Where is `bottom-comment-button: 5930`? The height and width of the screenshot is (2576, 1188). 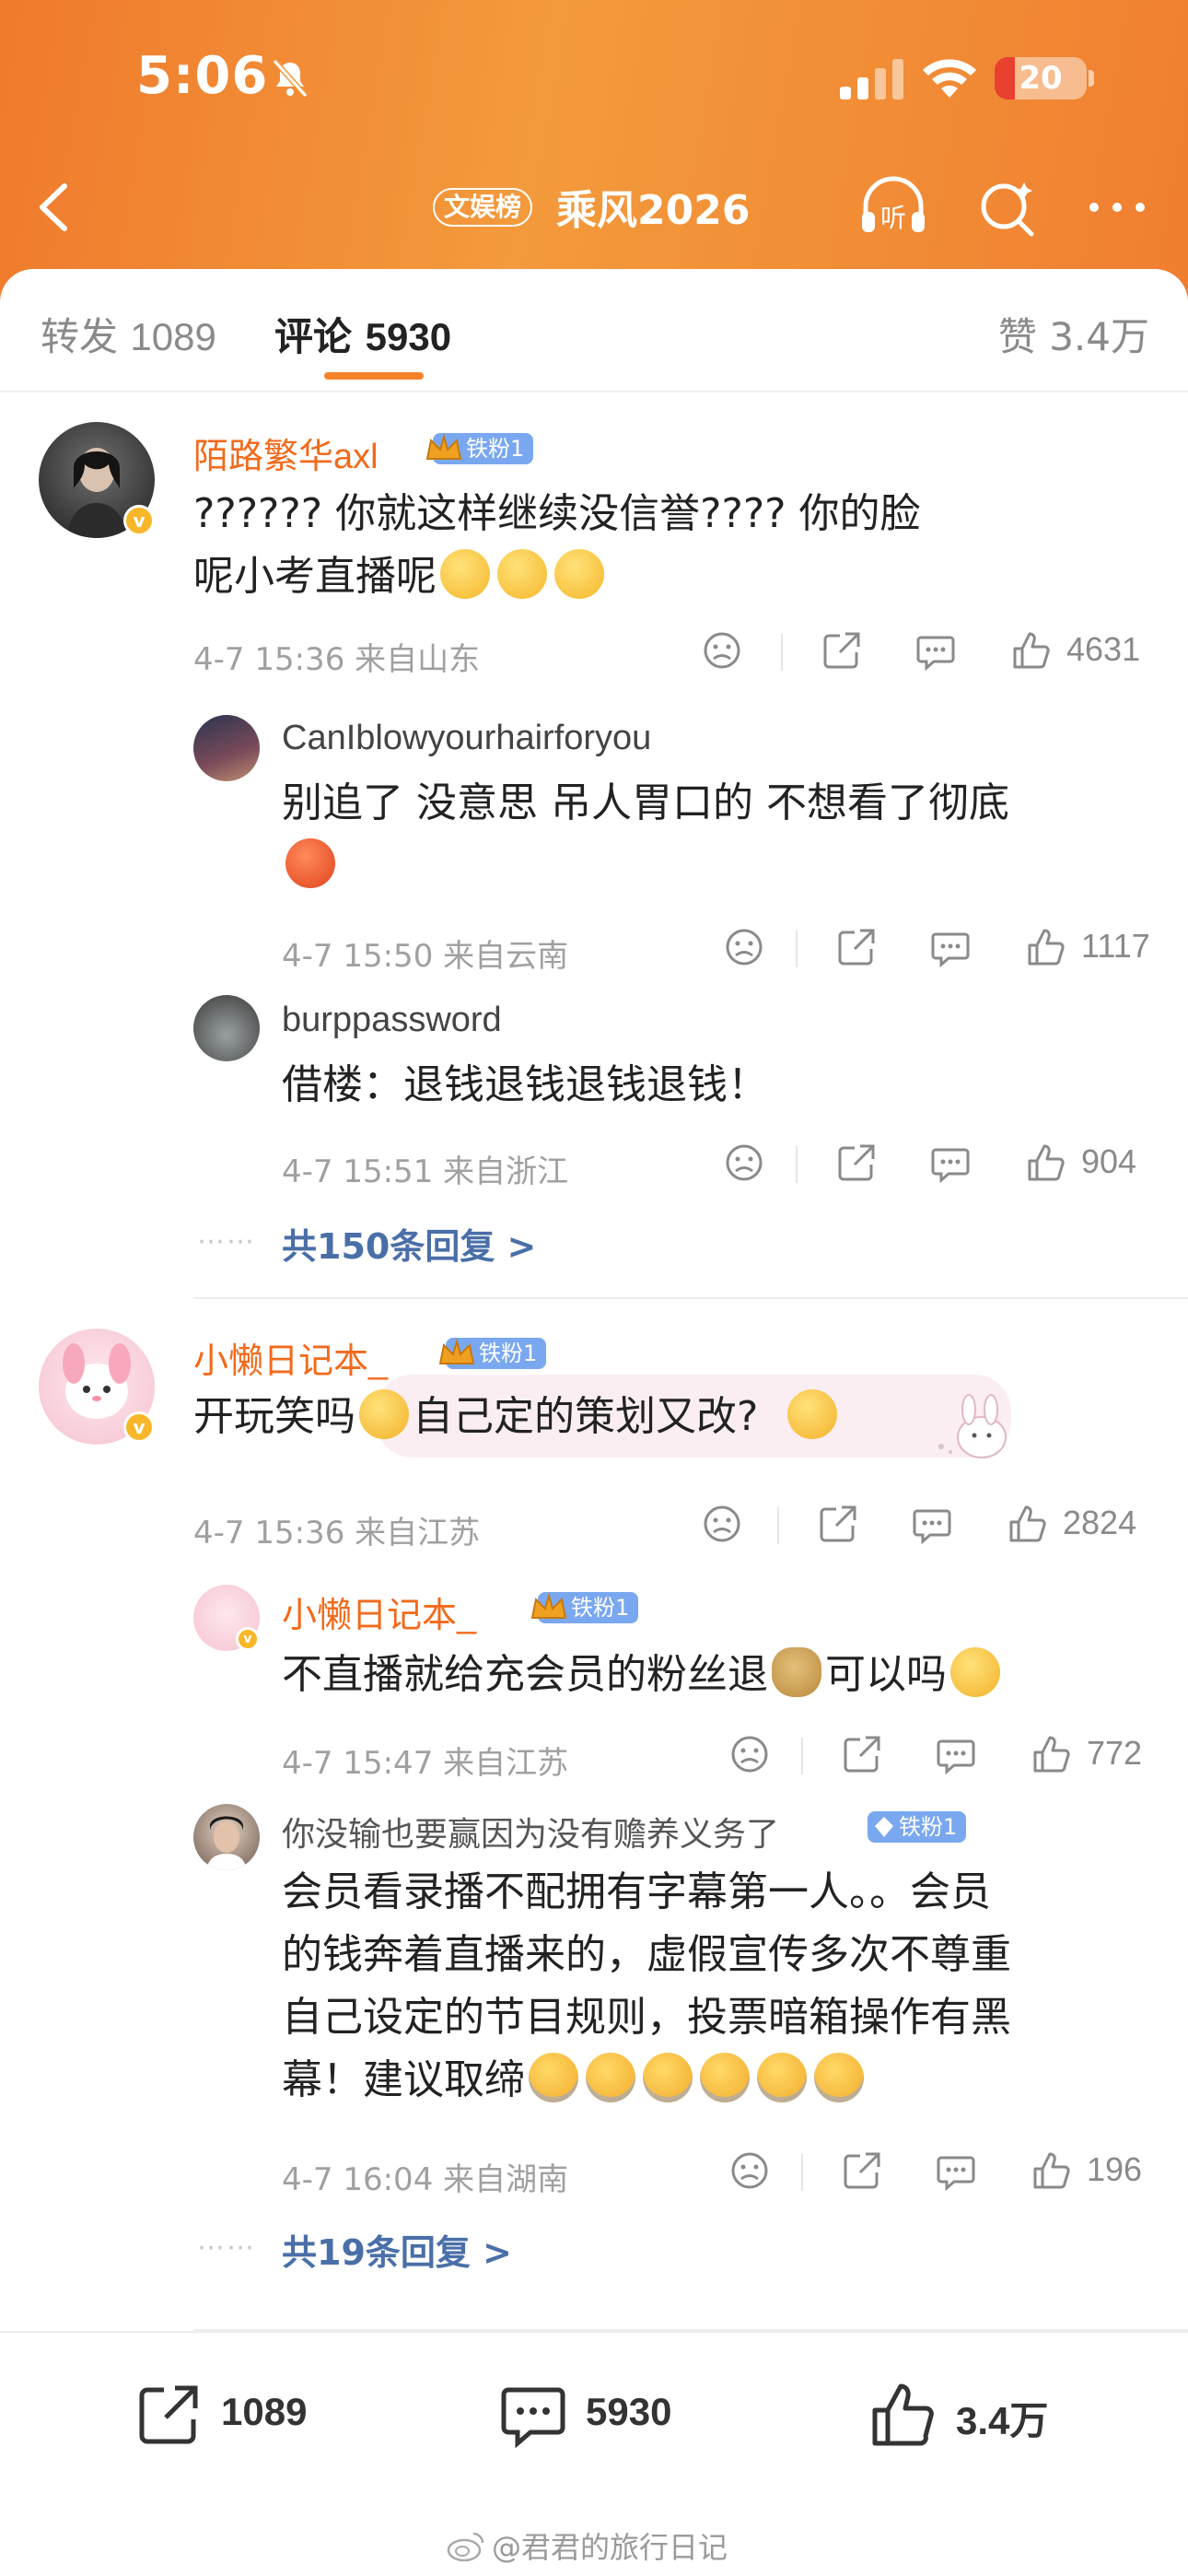 bottom-comment-button: 5930 is located at coordinates (617, 2416).